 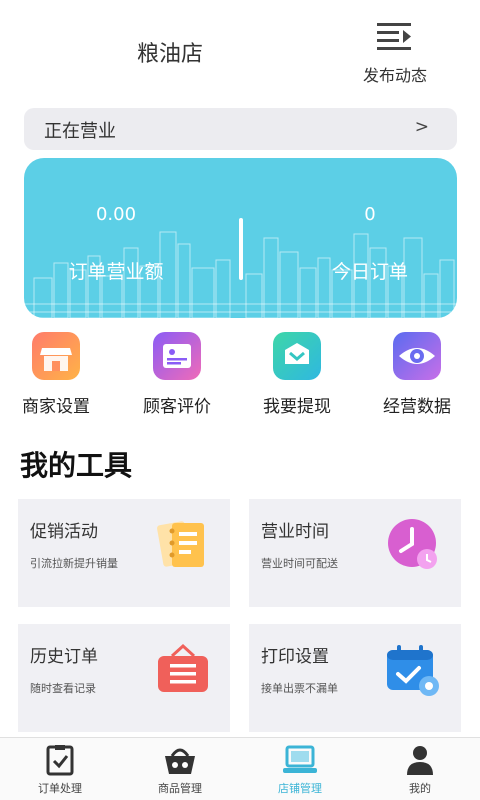 I want to click on quick-action-business-data: 经营数据, so click(x=417, y=373).